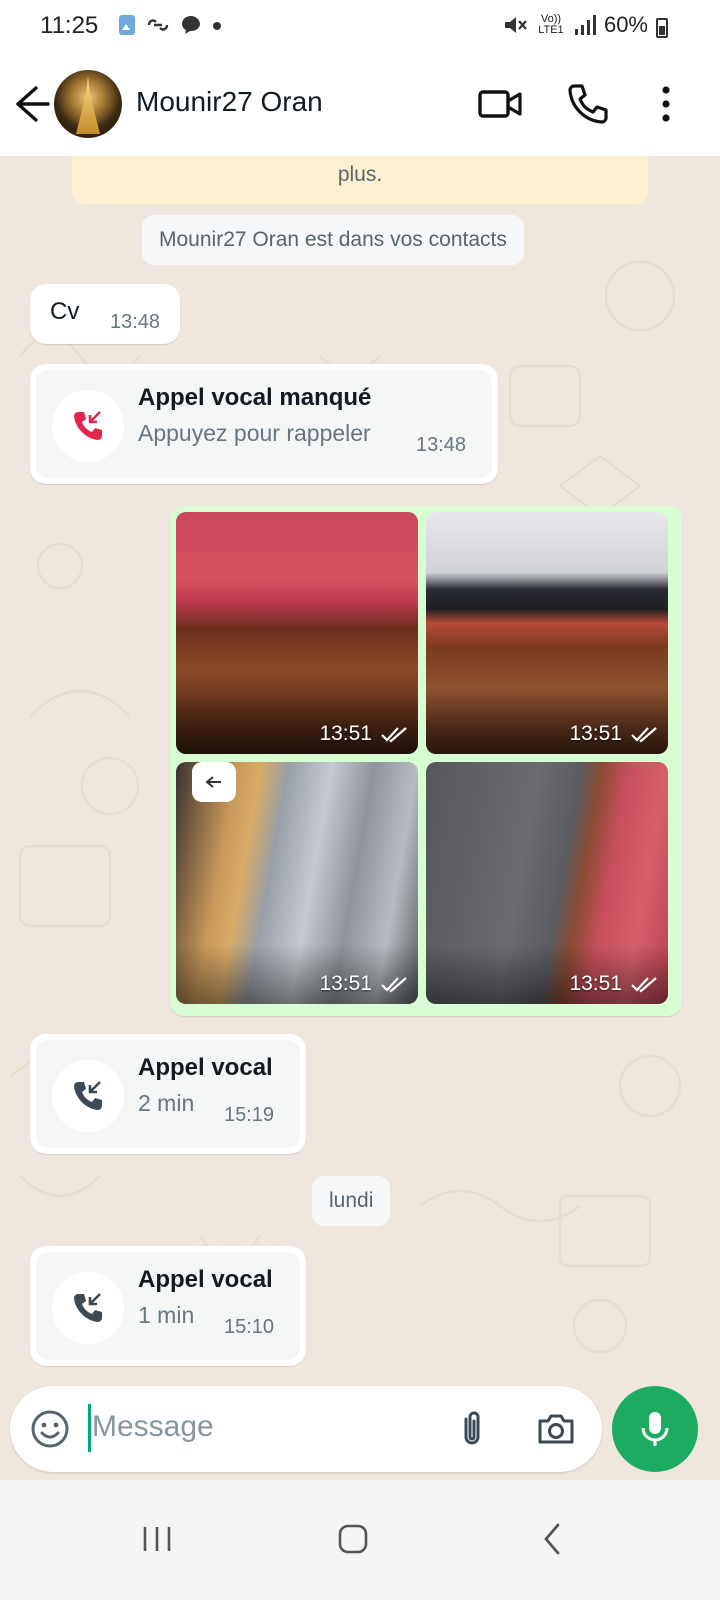  What do you see at coordinates (170, 25) in the screenshot?
I see `notification-icons` at bounding box center [170, 25].